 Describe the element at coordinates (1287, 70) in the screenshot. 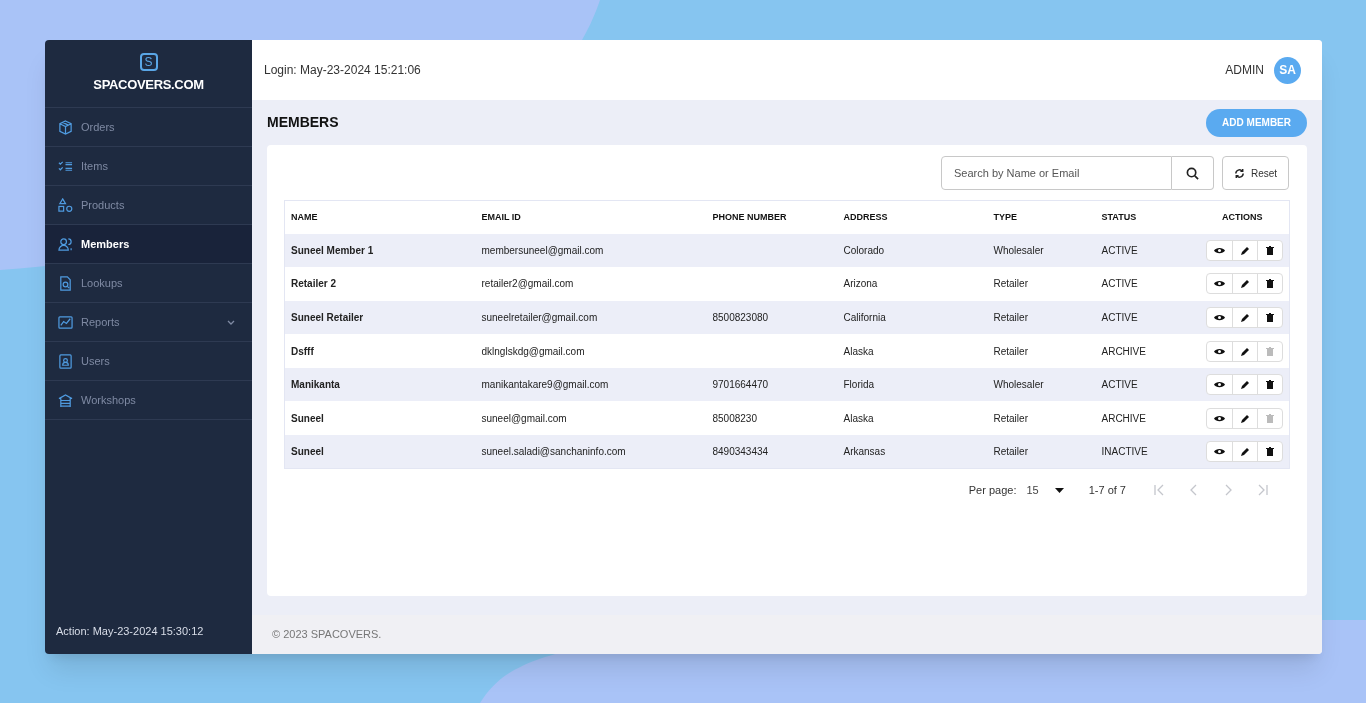

I see `user-avatar: SA` at that location.